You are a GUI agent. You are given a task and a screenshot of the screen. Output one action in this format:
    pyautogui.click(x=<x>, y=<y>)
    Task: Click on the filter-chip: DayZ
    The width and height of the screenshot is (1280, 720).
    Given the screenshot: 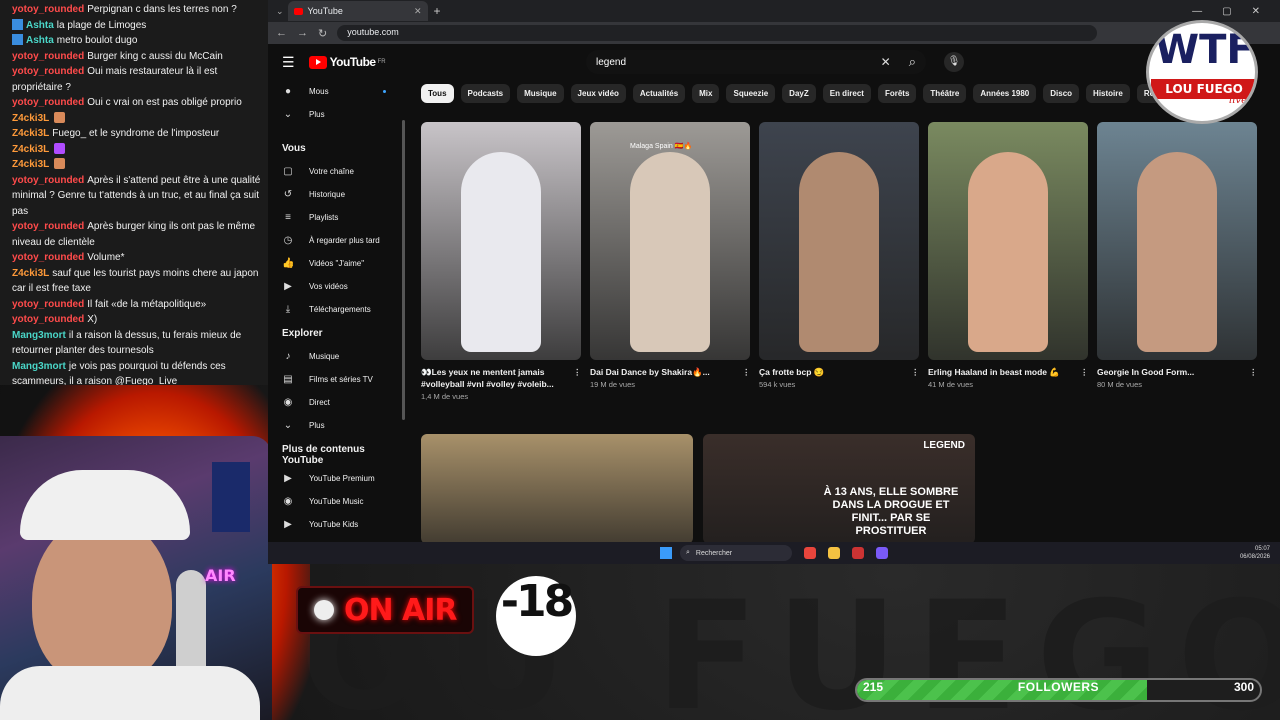 What is the action you would take?
    pyautogui.click(x=799, y=93)
    